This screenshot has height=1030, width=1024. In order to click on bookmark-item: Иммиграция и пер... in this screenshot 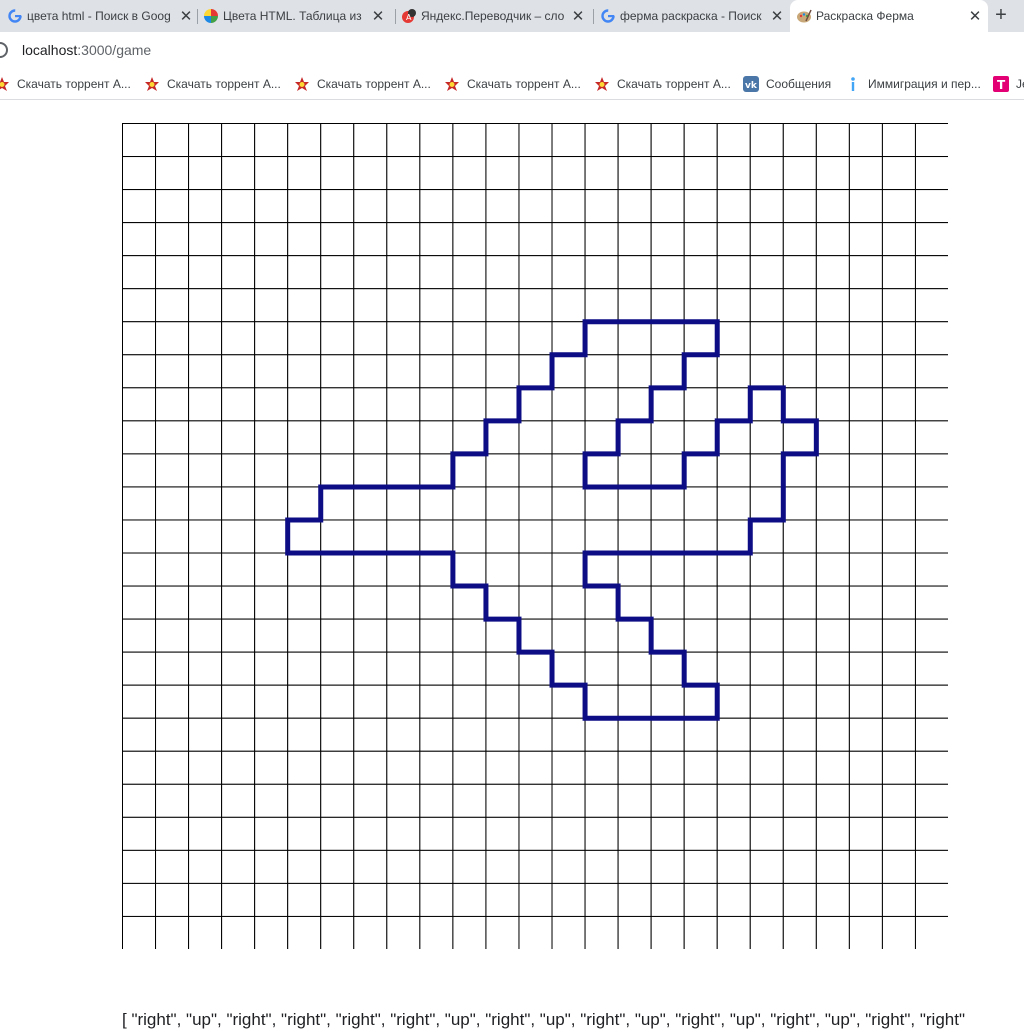, I will do `click(913, 84)`.